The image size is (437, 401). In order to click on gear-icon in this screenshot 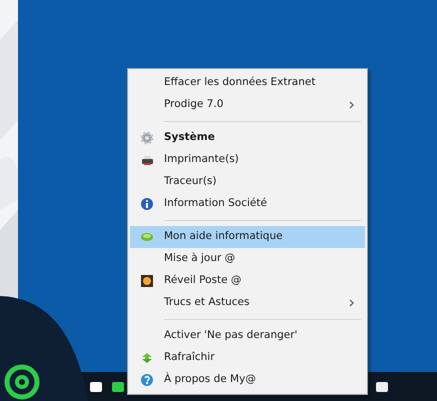, I will do `click(147, 138)`.